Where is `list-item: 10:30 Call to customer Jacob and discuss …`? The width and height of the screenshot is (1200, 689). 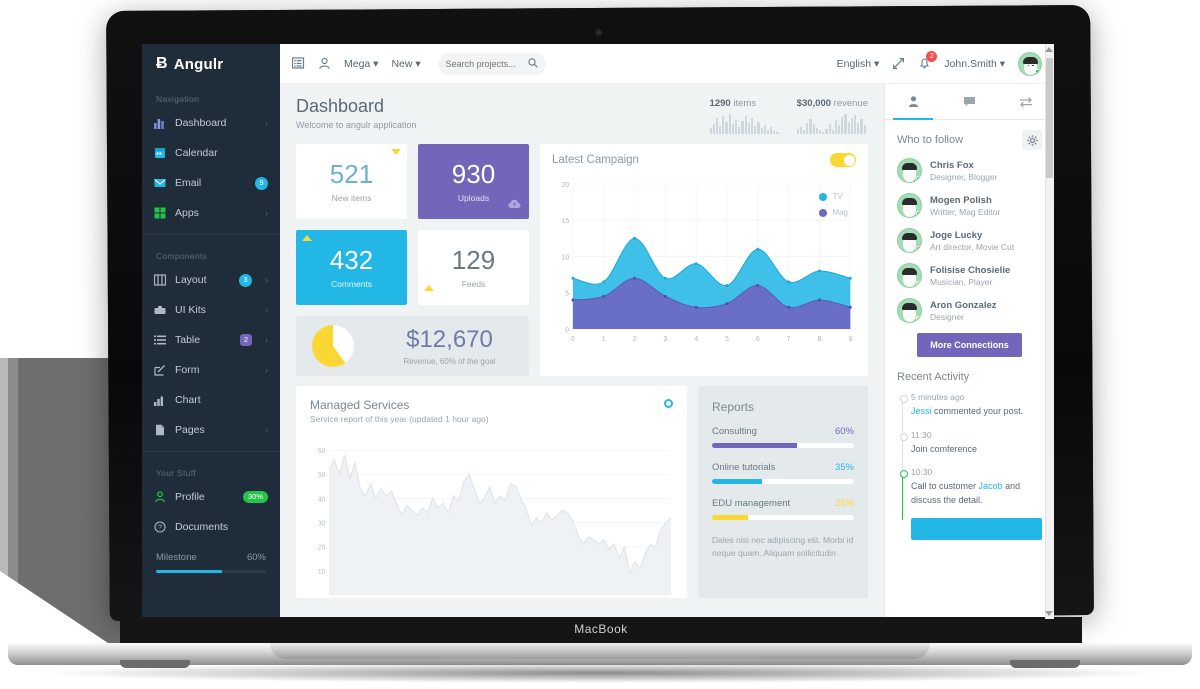 list-item: 10:30 Call to customer Jacob and discuss … is located at coordinates (969, 493).